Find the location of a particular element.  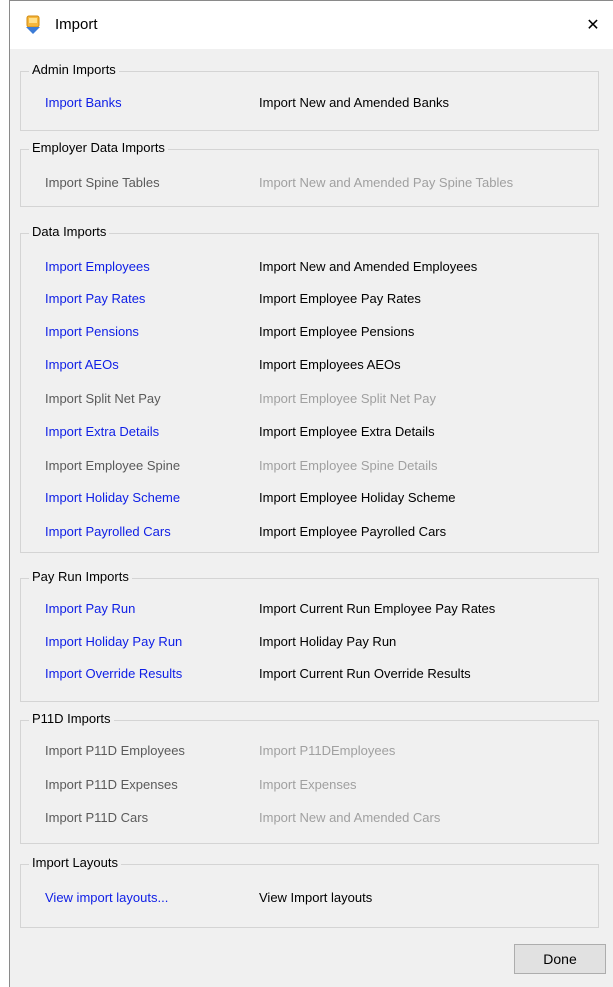

close-button: ✕ is located at coordinates (593, 25).